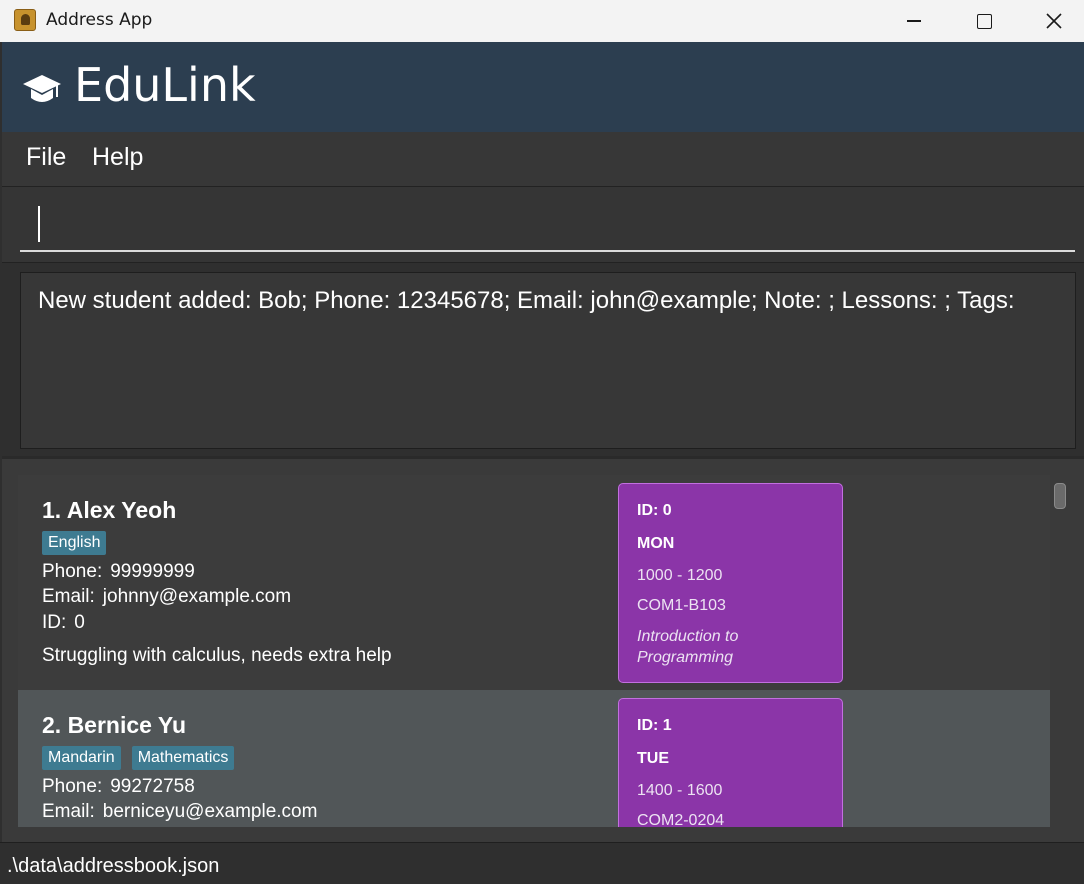  Describe the element at coordinates (46, 157) in the screenshot. I see `menu-file: File` at that location.